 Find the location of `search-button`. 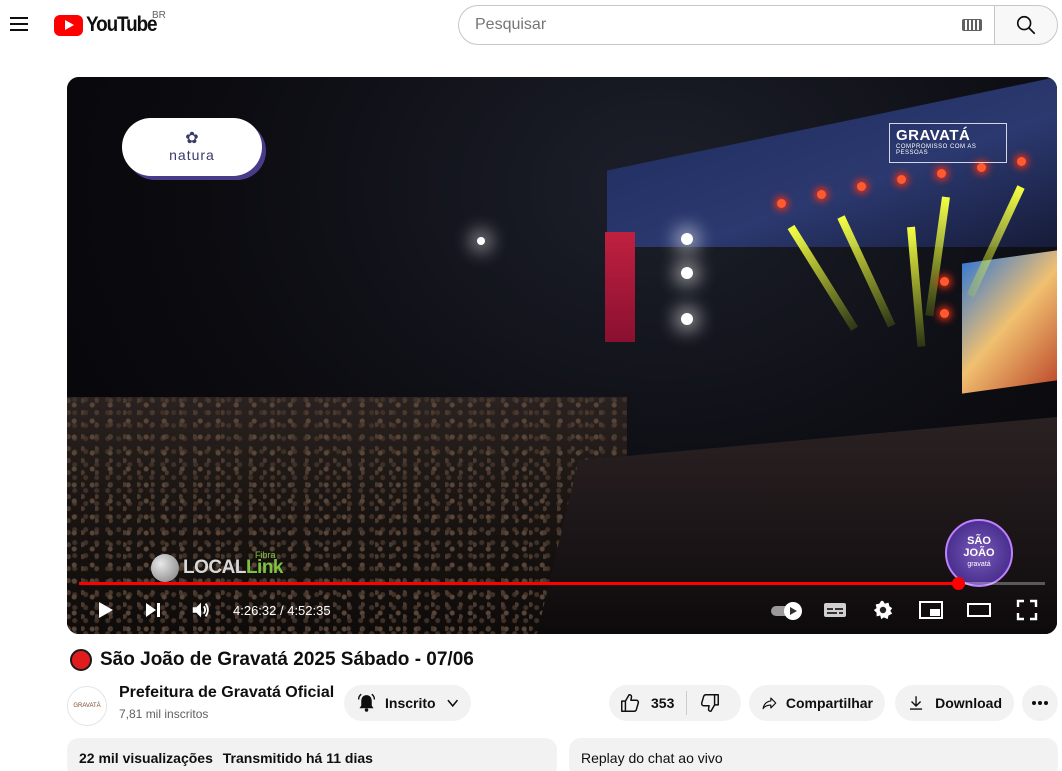

search-button is located at coordinates (1026, 25).